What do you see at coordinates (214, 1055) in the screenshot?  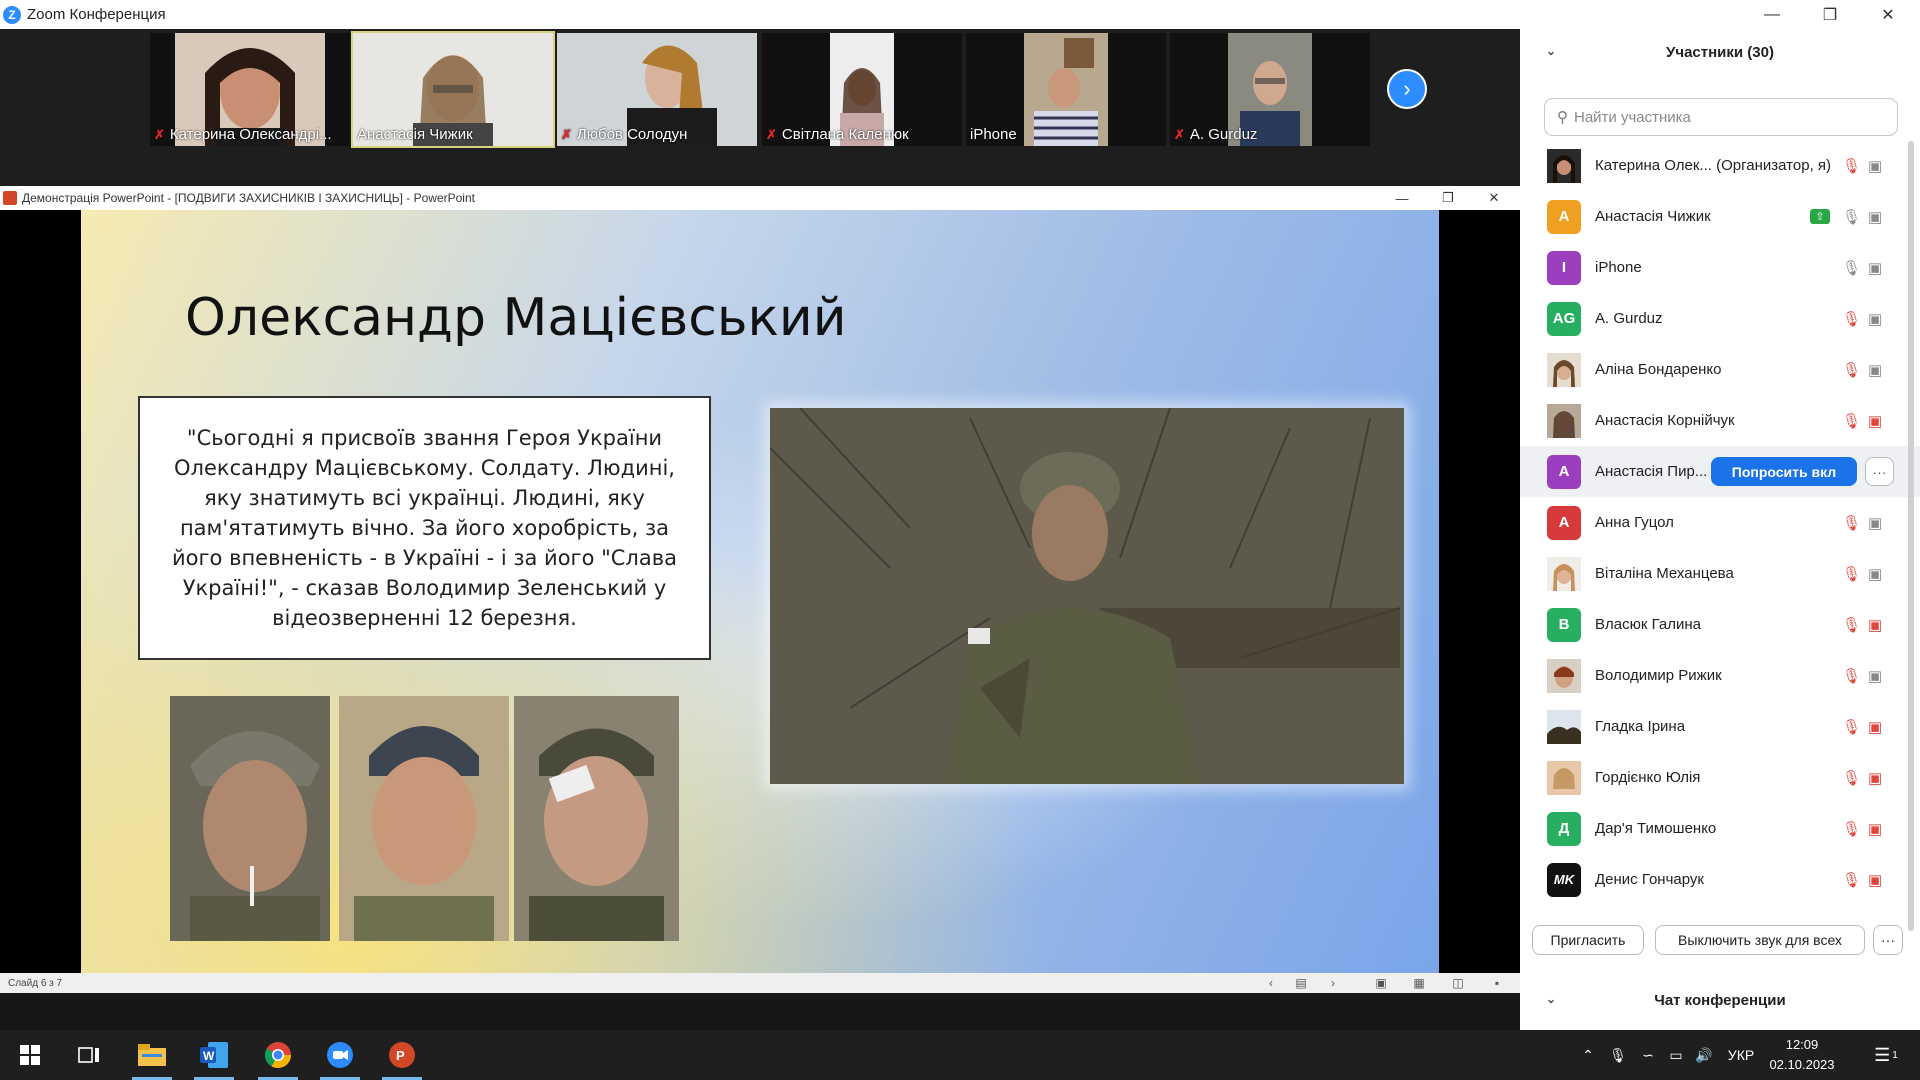 I see `word-icon: W` at bounding box center [214, 1055].